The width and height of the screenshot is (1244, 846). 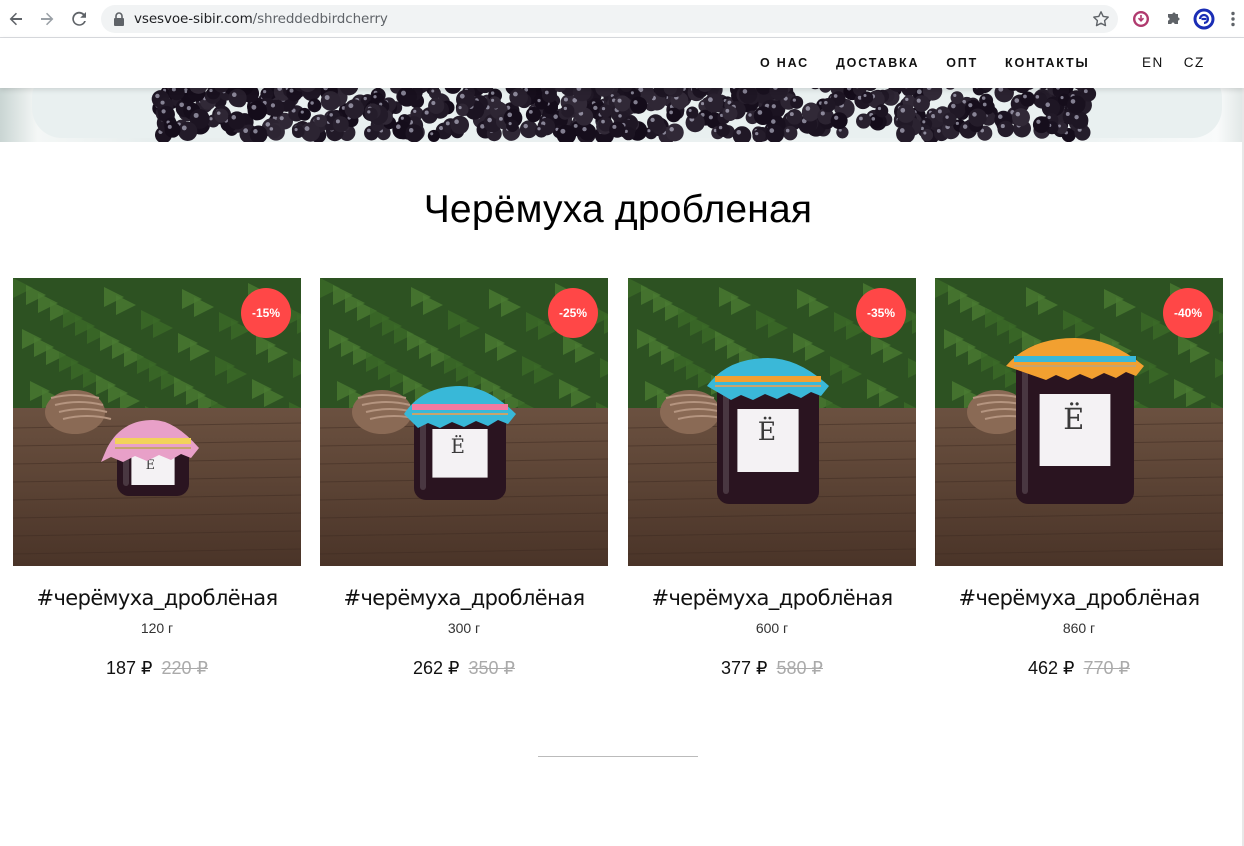 I want to click on product-photo: Ё -40%, so click(x=1079, y=422).